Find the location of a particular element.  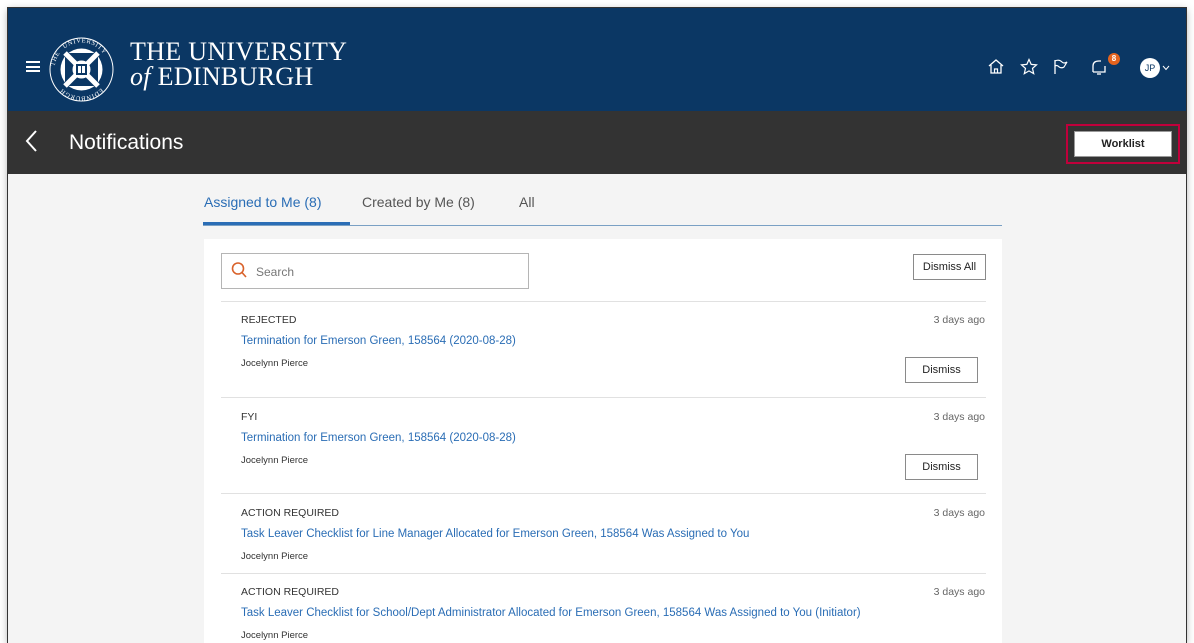

star-icon is located at coordinates (1029, 67).